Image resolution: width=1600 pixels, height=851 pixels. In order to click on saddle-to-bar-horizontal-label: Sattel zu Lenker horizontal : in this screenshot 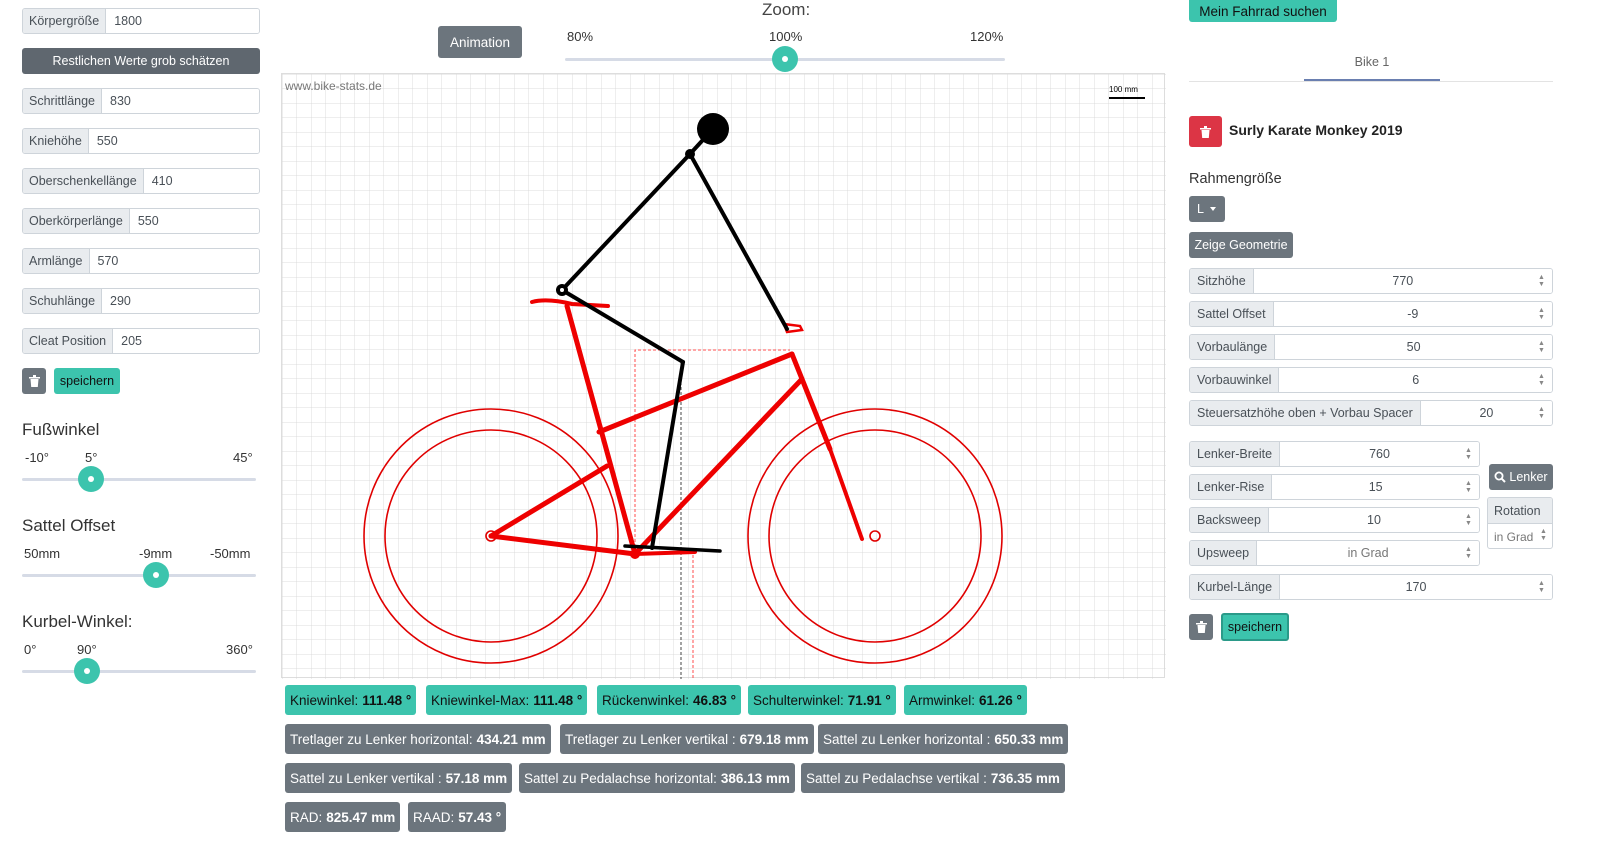, I will do `click(907, 739)`.